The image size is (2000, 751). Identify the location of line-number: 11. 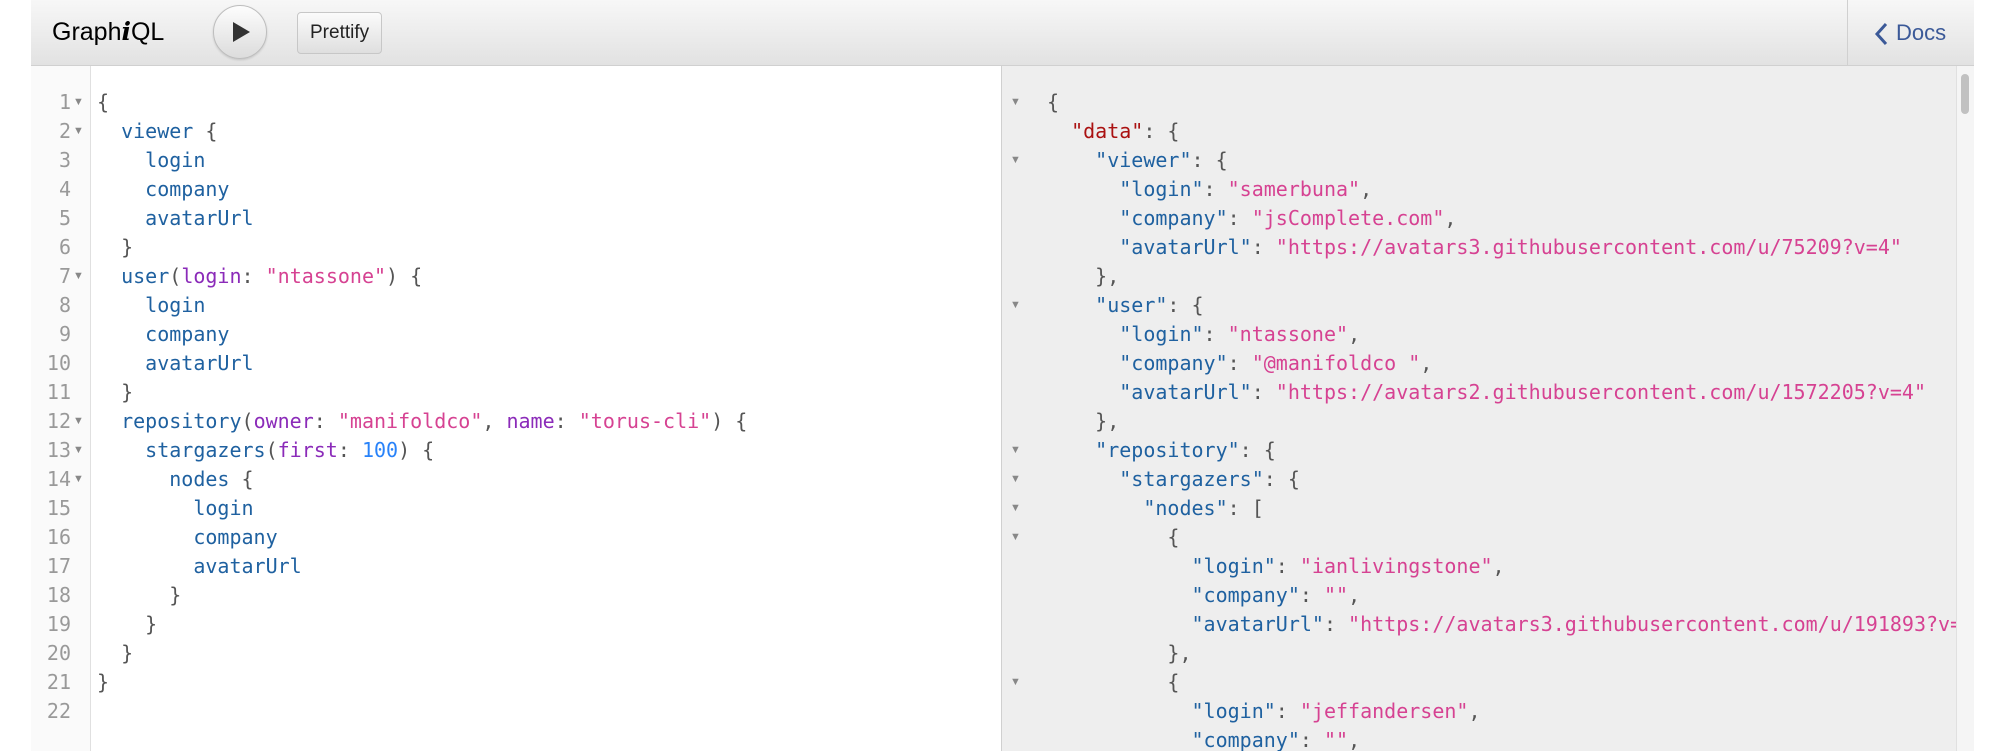
(58, 392).